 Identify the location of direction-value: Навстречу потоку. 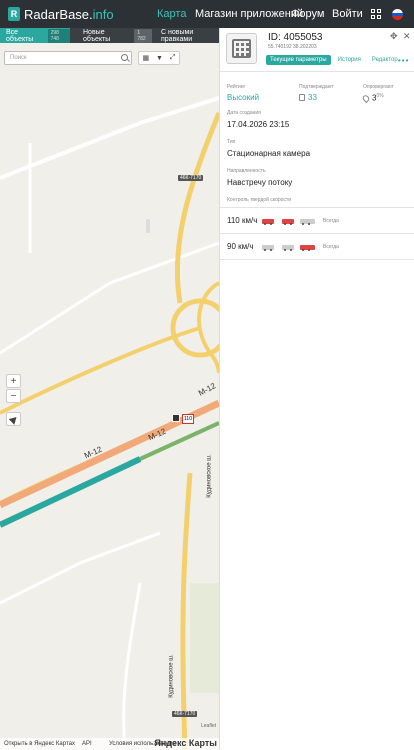
(260, 182).